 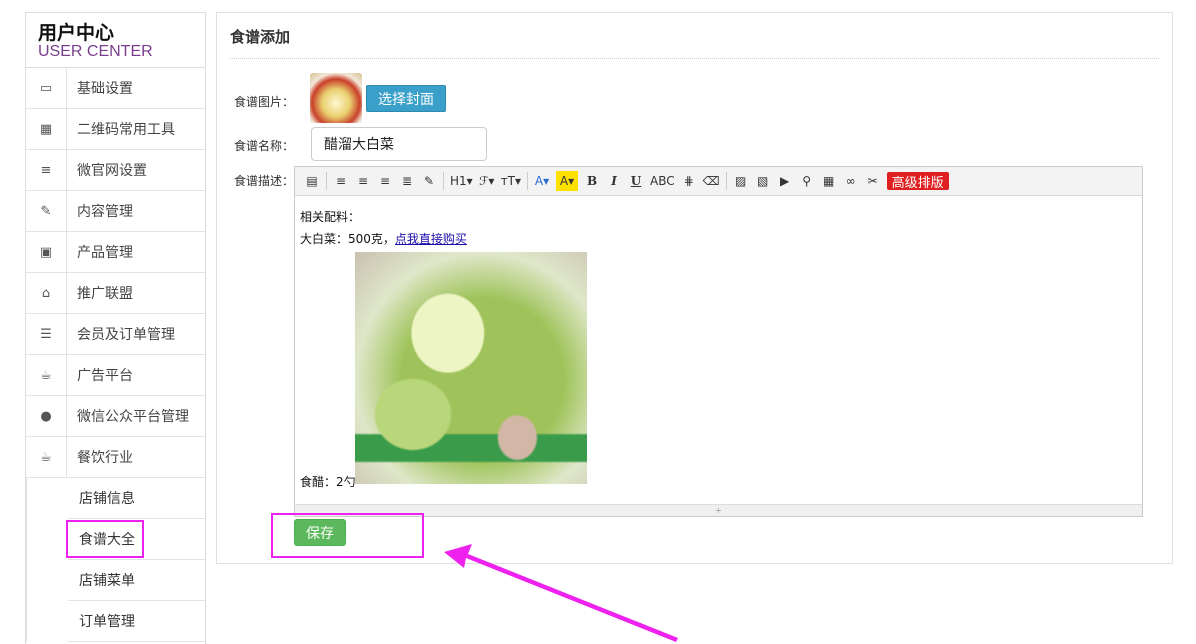 I want to click on gift-icon: ⌂, so click(x=46, y=293).